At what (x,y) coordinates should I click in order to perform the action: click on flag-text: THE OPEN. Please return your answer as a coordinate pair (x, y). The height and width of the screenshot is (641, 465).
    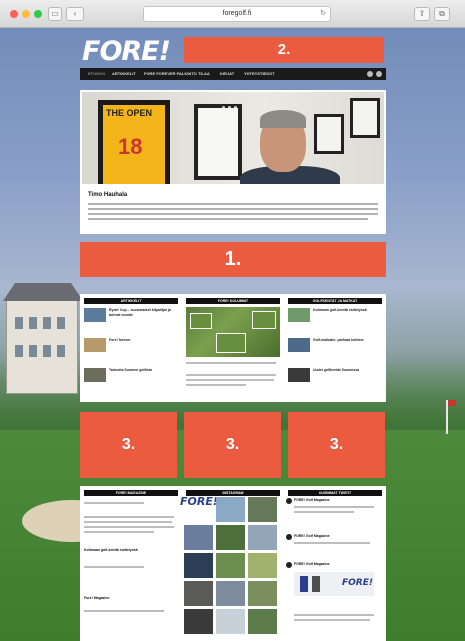
    Looking at the image, I should click on (129, 113).